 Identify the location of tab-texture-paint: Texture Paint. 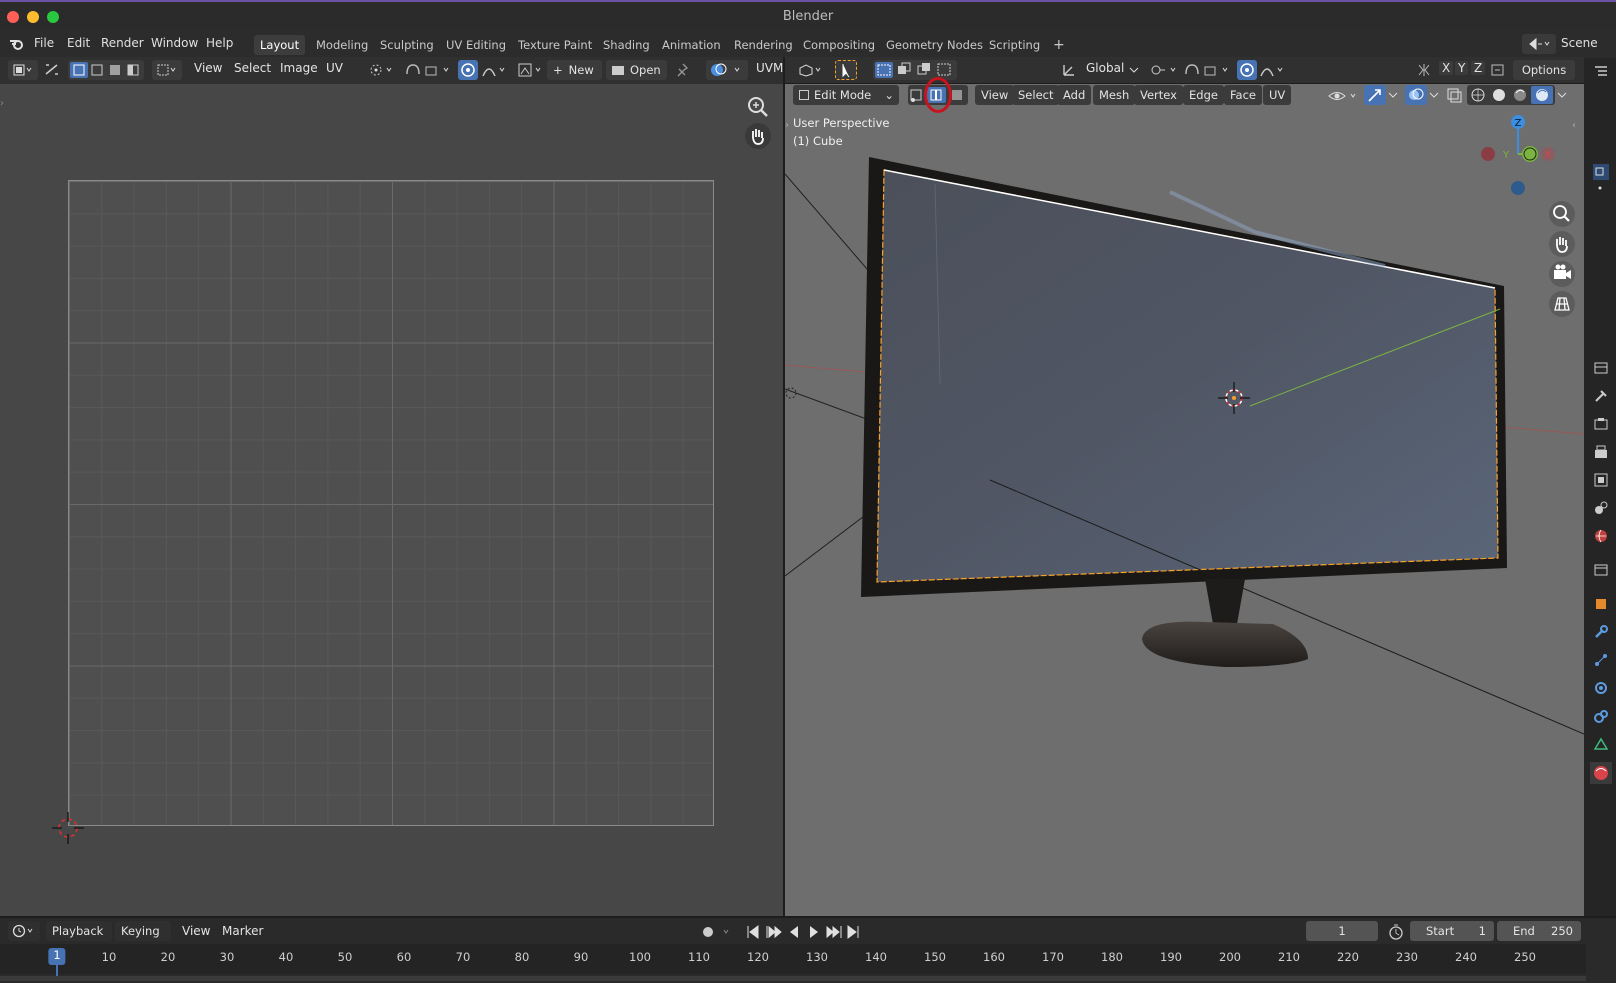
(555, 45).